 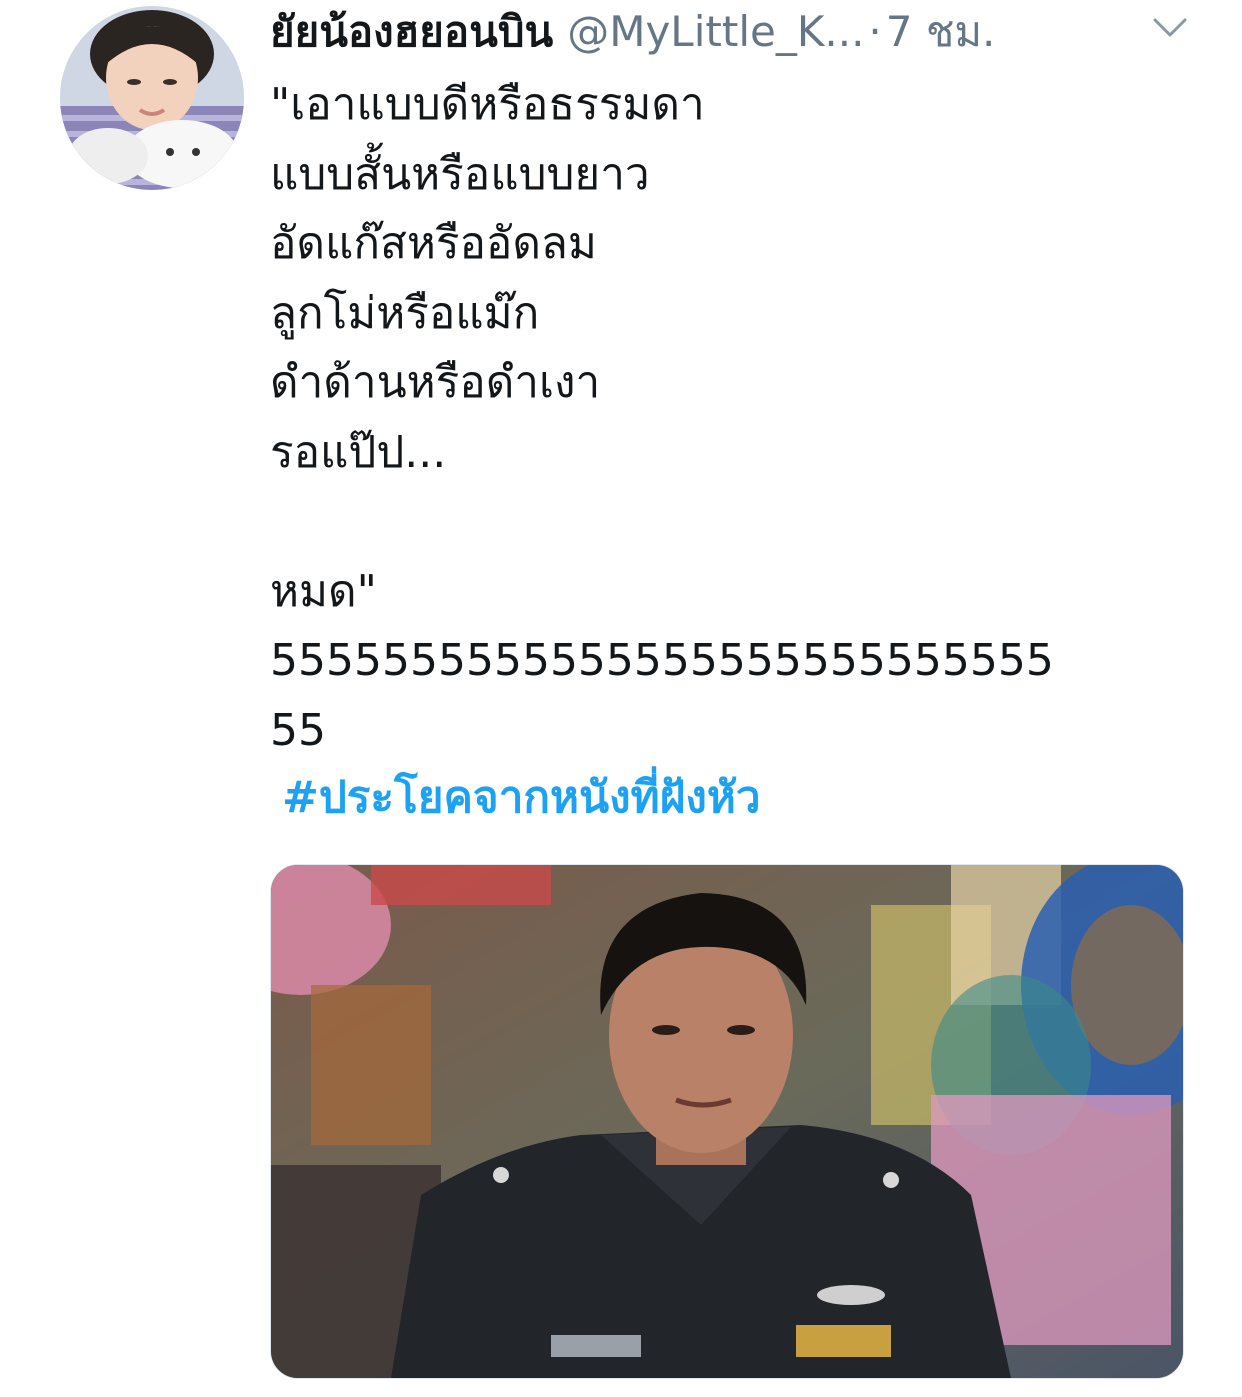 I want to click on tweet-text-line: แบบสั้นหรือแบบยาว, so click(x=460, y=174).